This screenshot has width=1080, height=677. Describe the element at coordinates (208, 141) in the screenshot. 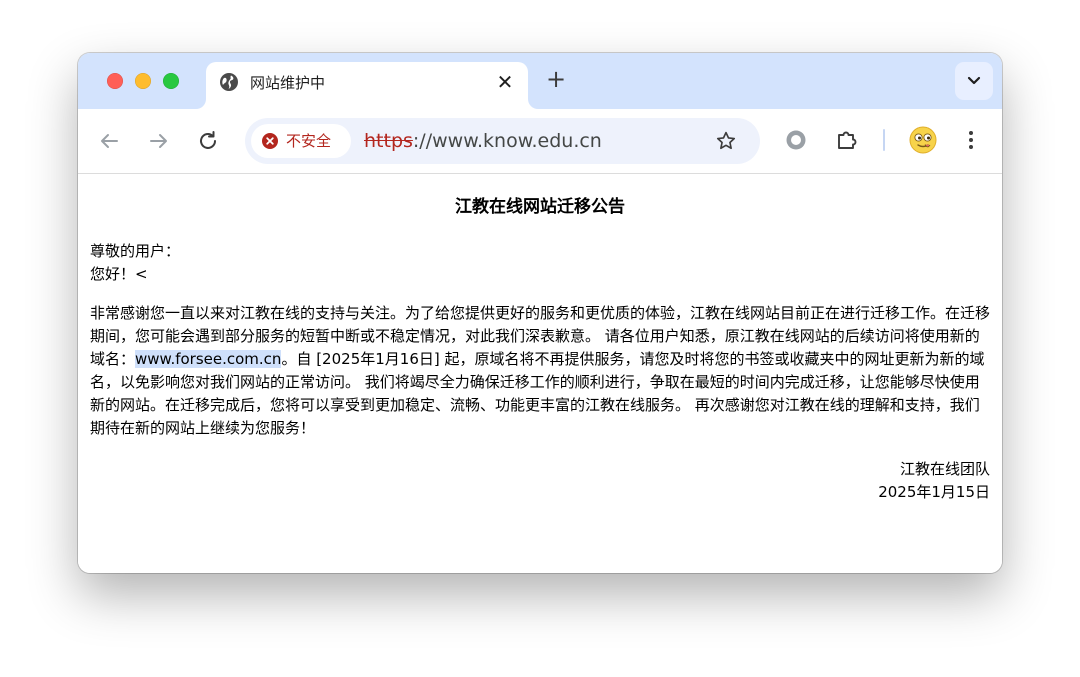

I see `reload-icon` at that location.